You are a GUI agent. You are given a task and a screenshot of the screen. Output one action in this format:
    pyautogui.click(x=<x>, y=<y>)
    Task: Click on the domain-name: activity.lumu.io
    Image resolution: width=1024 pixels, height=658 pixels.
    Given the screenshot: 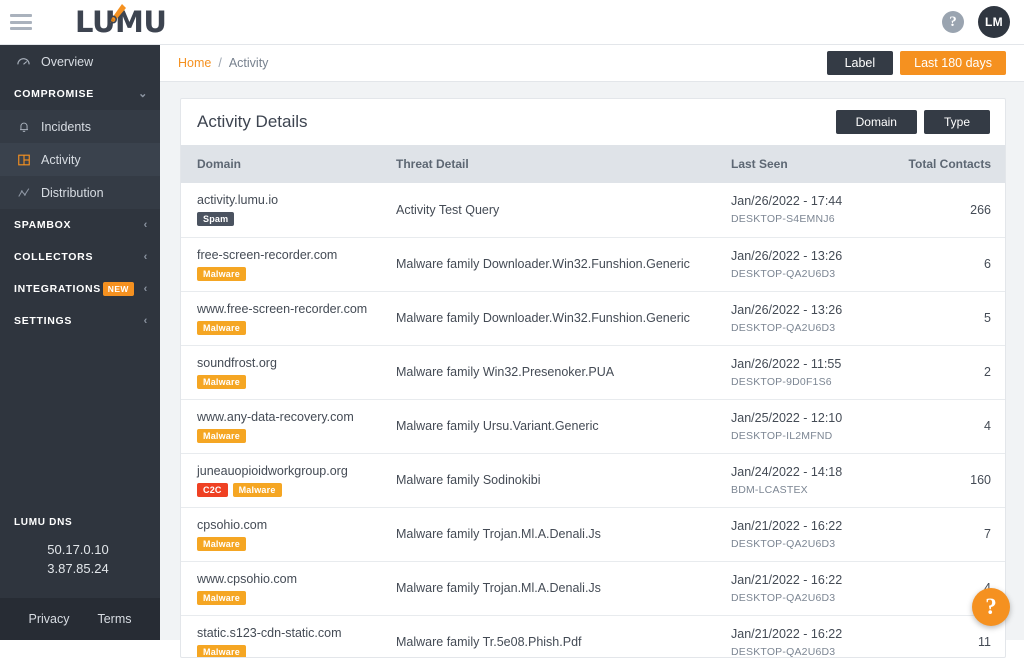 What is the action you would take?
    pyautogui.click(x=296, y=200)
    